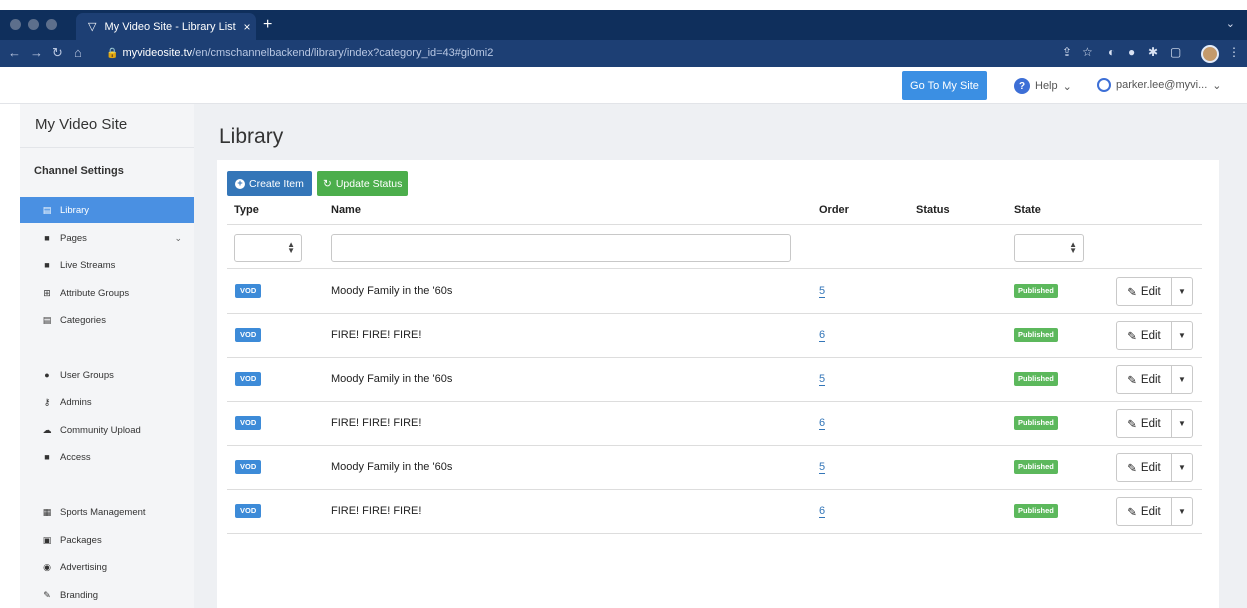 Image resolution: width=1247 pixels, height=608 pixels. Describe the element at coordinates (1067, 52) in the screenshot. I see `share-icon: ⇪` at that location.